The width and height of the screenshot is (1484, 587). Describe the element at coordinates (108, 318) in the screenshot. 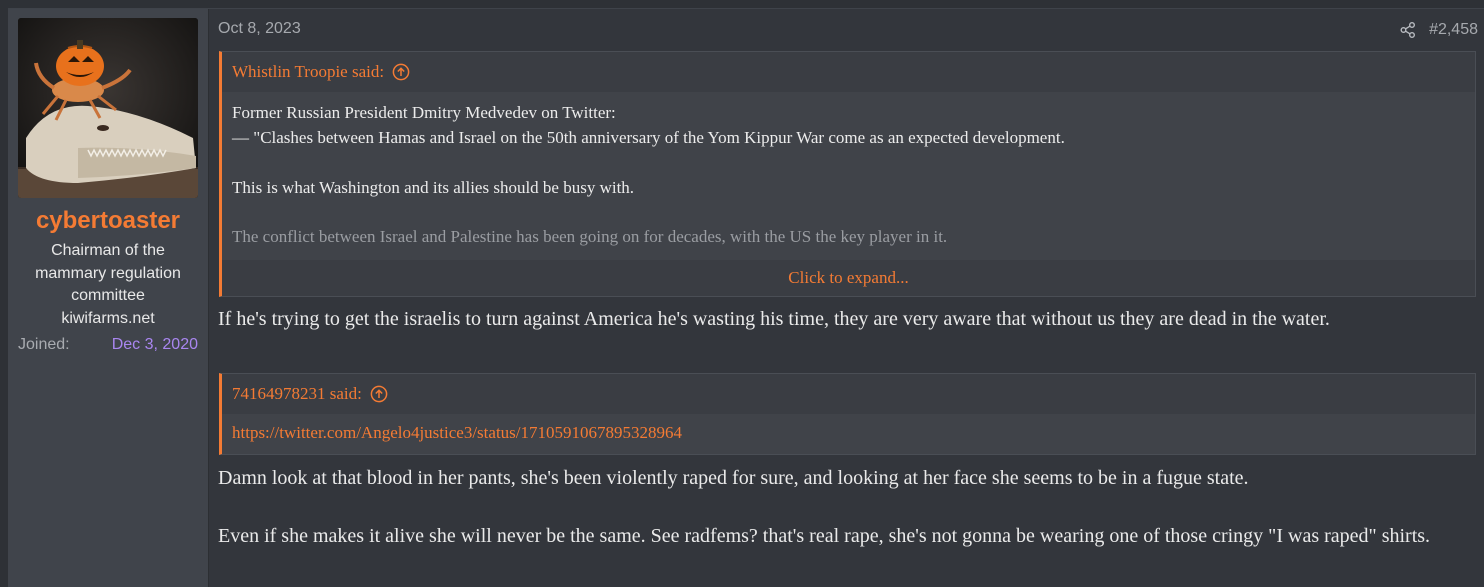

I see `user-title-line: kiwifarms.net` at that location.